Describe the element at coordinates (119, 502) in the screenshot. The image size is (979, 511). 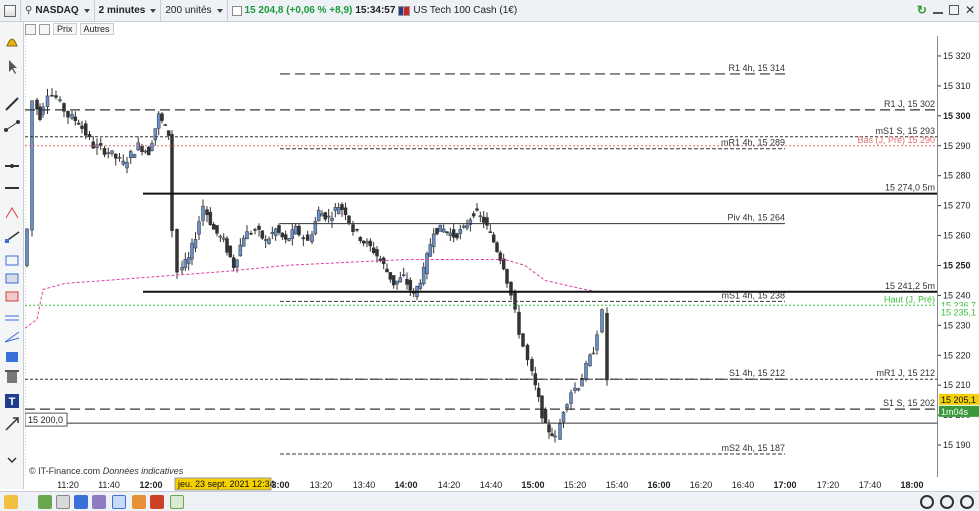
I see `chart-type-icon` at that location.